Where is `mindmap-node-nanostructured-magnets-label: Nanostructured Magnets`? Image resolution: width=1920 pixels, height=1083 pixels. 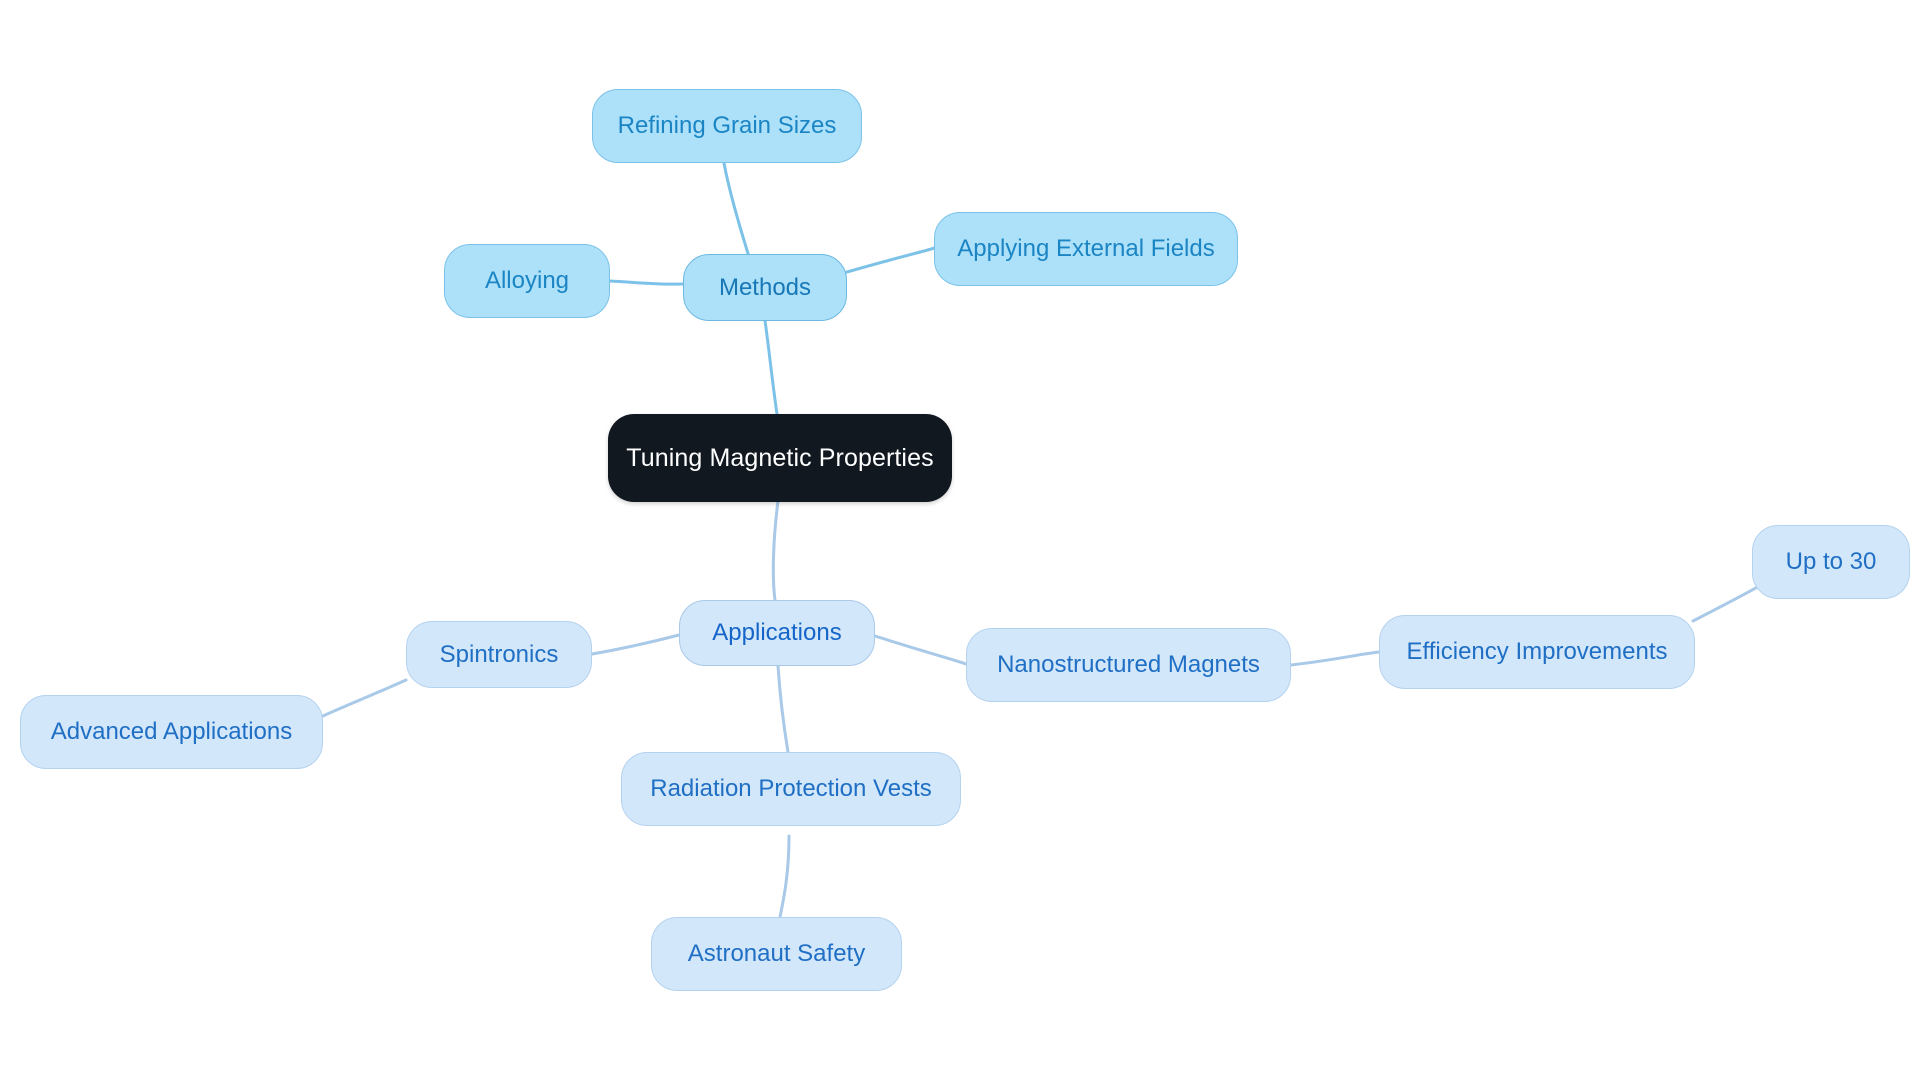
mindmap-node-nanostructured-magnets-label: Nanostructured Magnets is located at coordinates (1128, 664).